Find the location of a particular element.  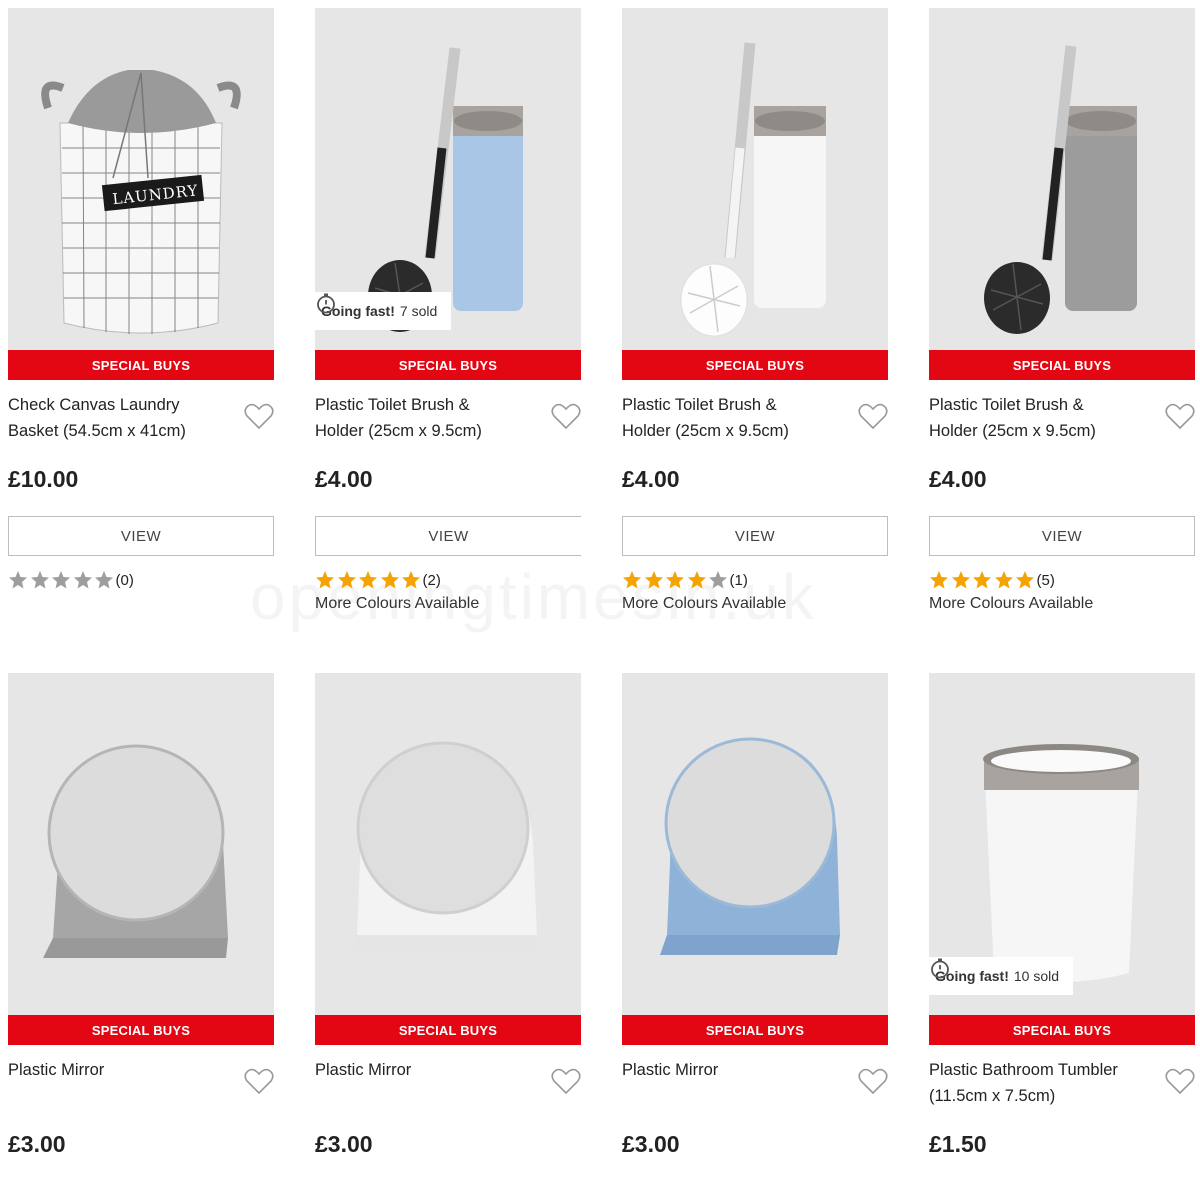

sold-count: 7 sold is located at coordinates (418, 311).